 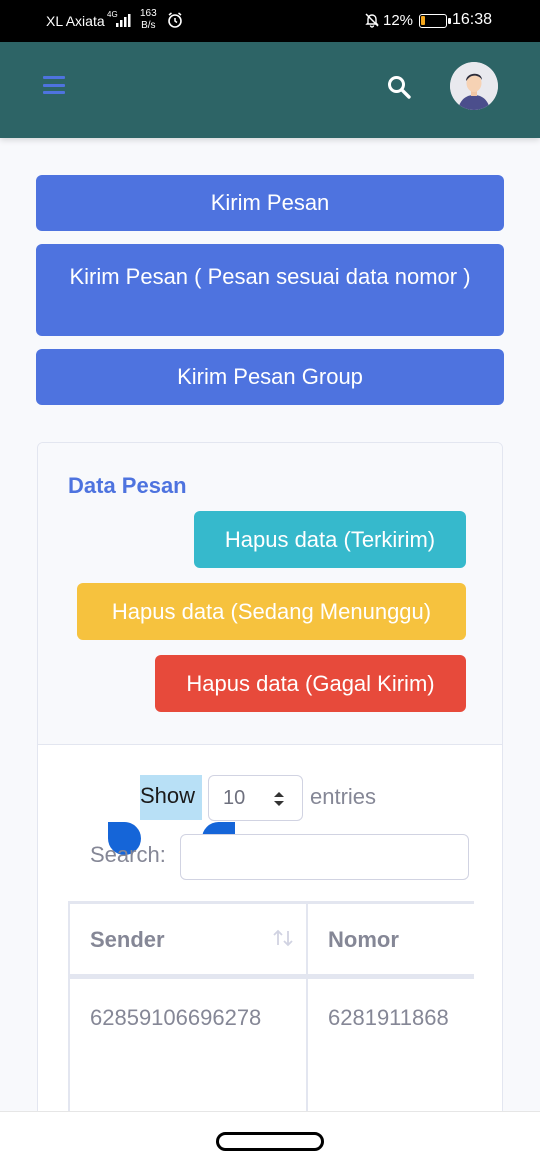 What do you see at coordinates (330, 539) in the screenshot?
I see `hapus-terkirim-button: Hapus data (Terkirim)` at bounding box center [330, 539].